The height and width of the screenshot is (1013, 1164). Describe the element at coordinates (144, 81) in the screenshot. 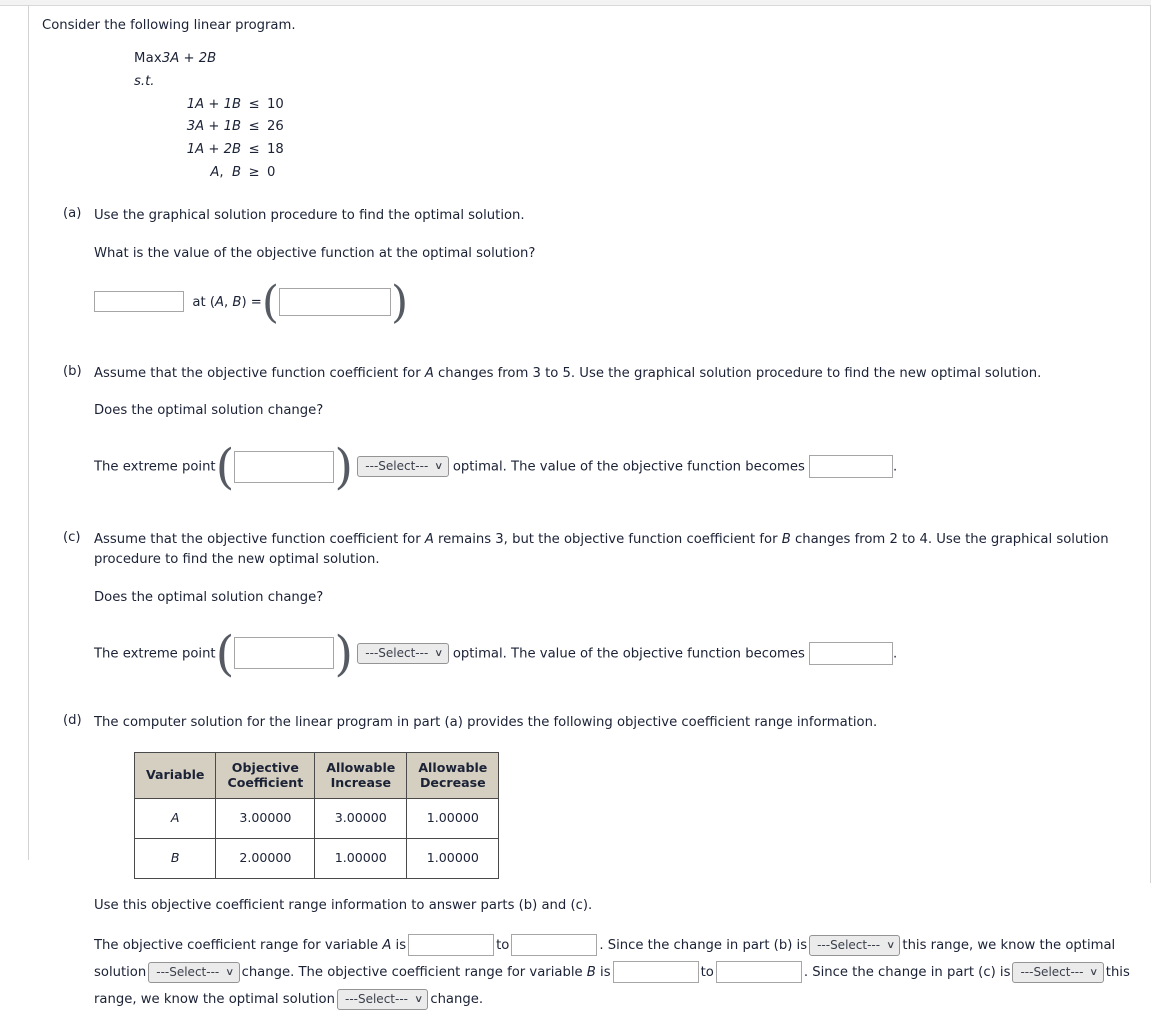

I see `subject-to-label: s.t.` at that location.